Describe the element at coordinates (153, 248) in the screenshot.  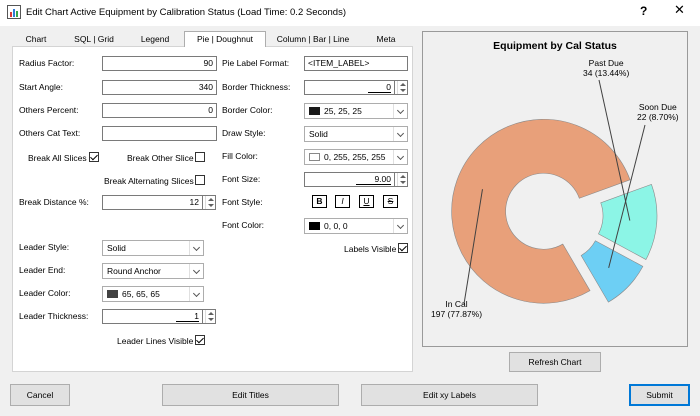
I see `leader-style-select: Solid` at that location.